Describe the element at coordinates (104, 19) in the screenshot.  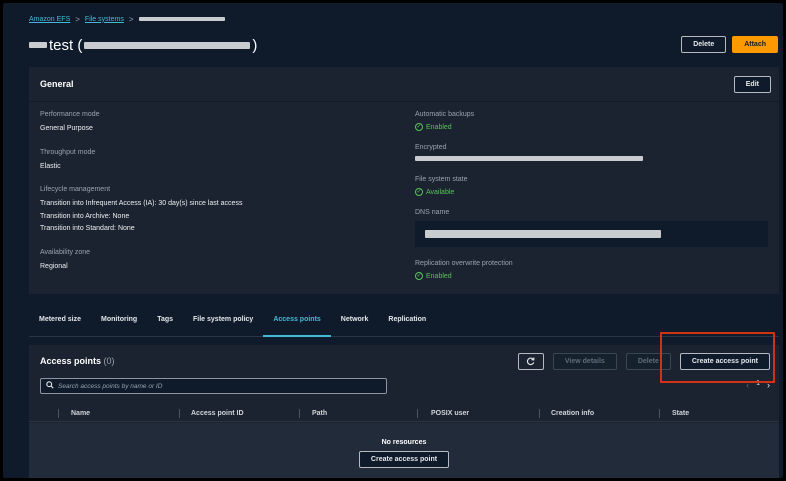
I see `breadcrumb-file-systems: File systems` at that location.